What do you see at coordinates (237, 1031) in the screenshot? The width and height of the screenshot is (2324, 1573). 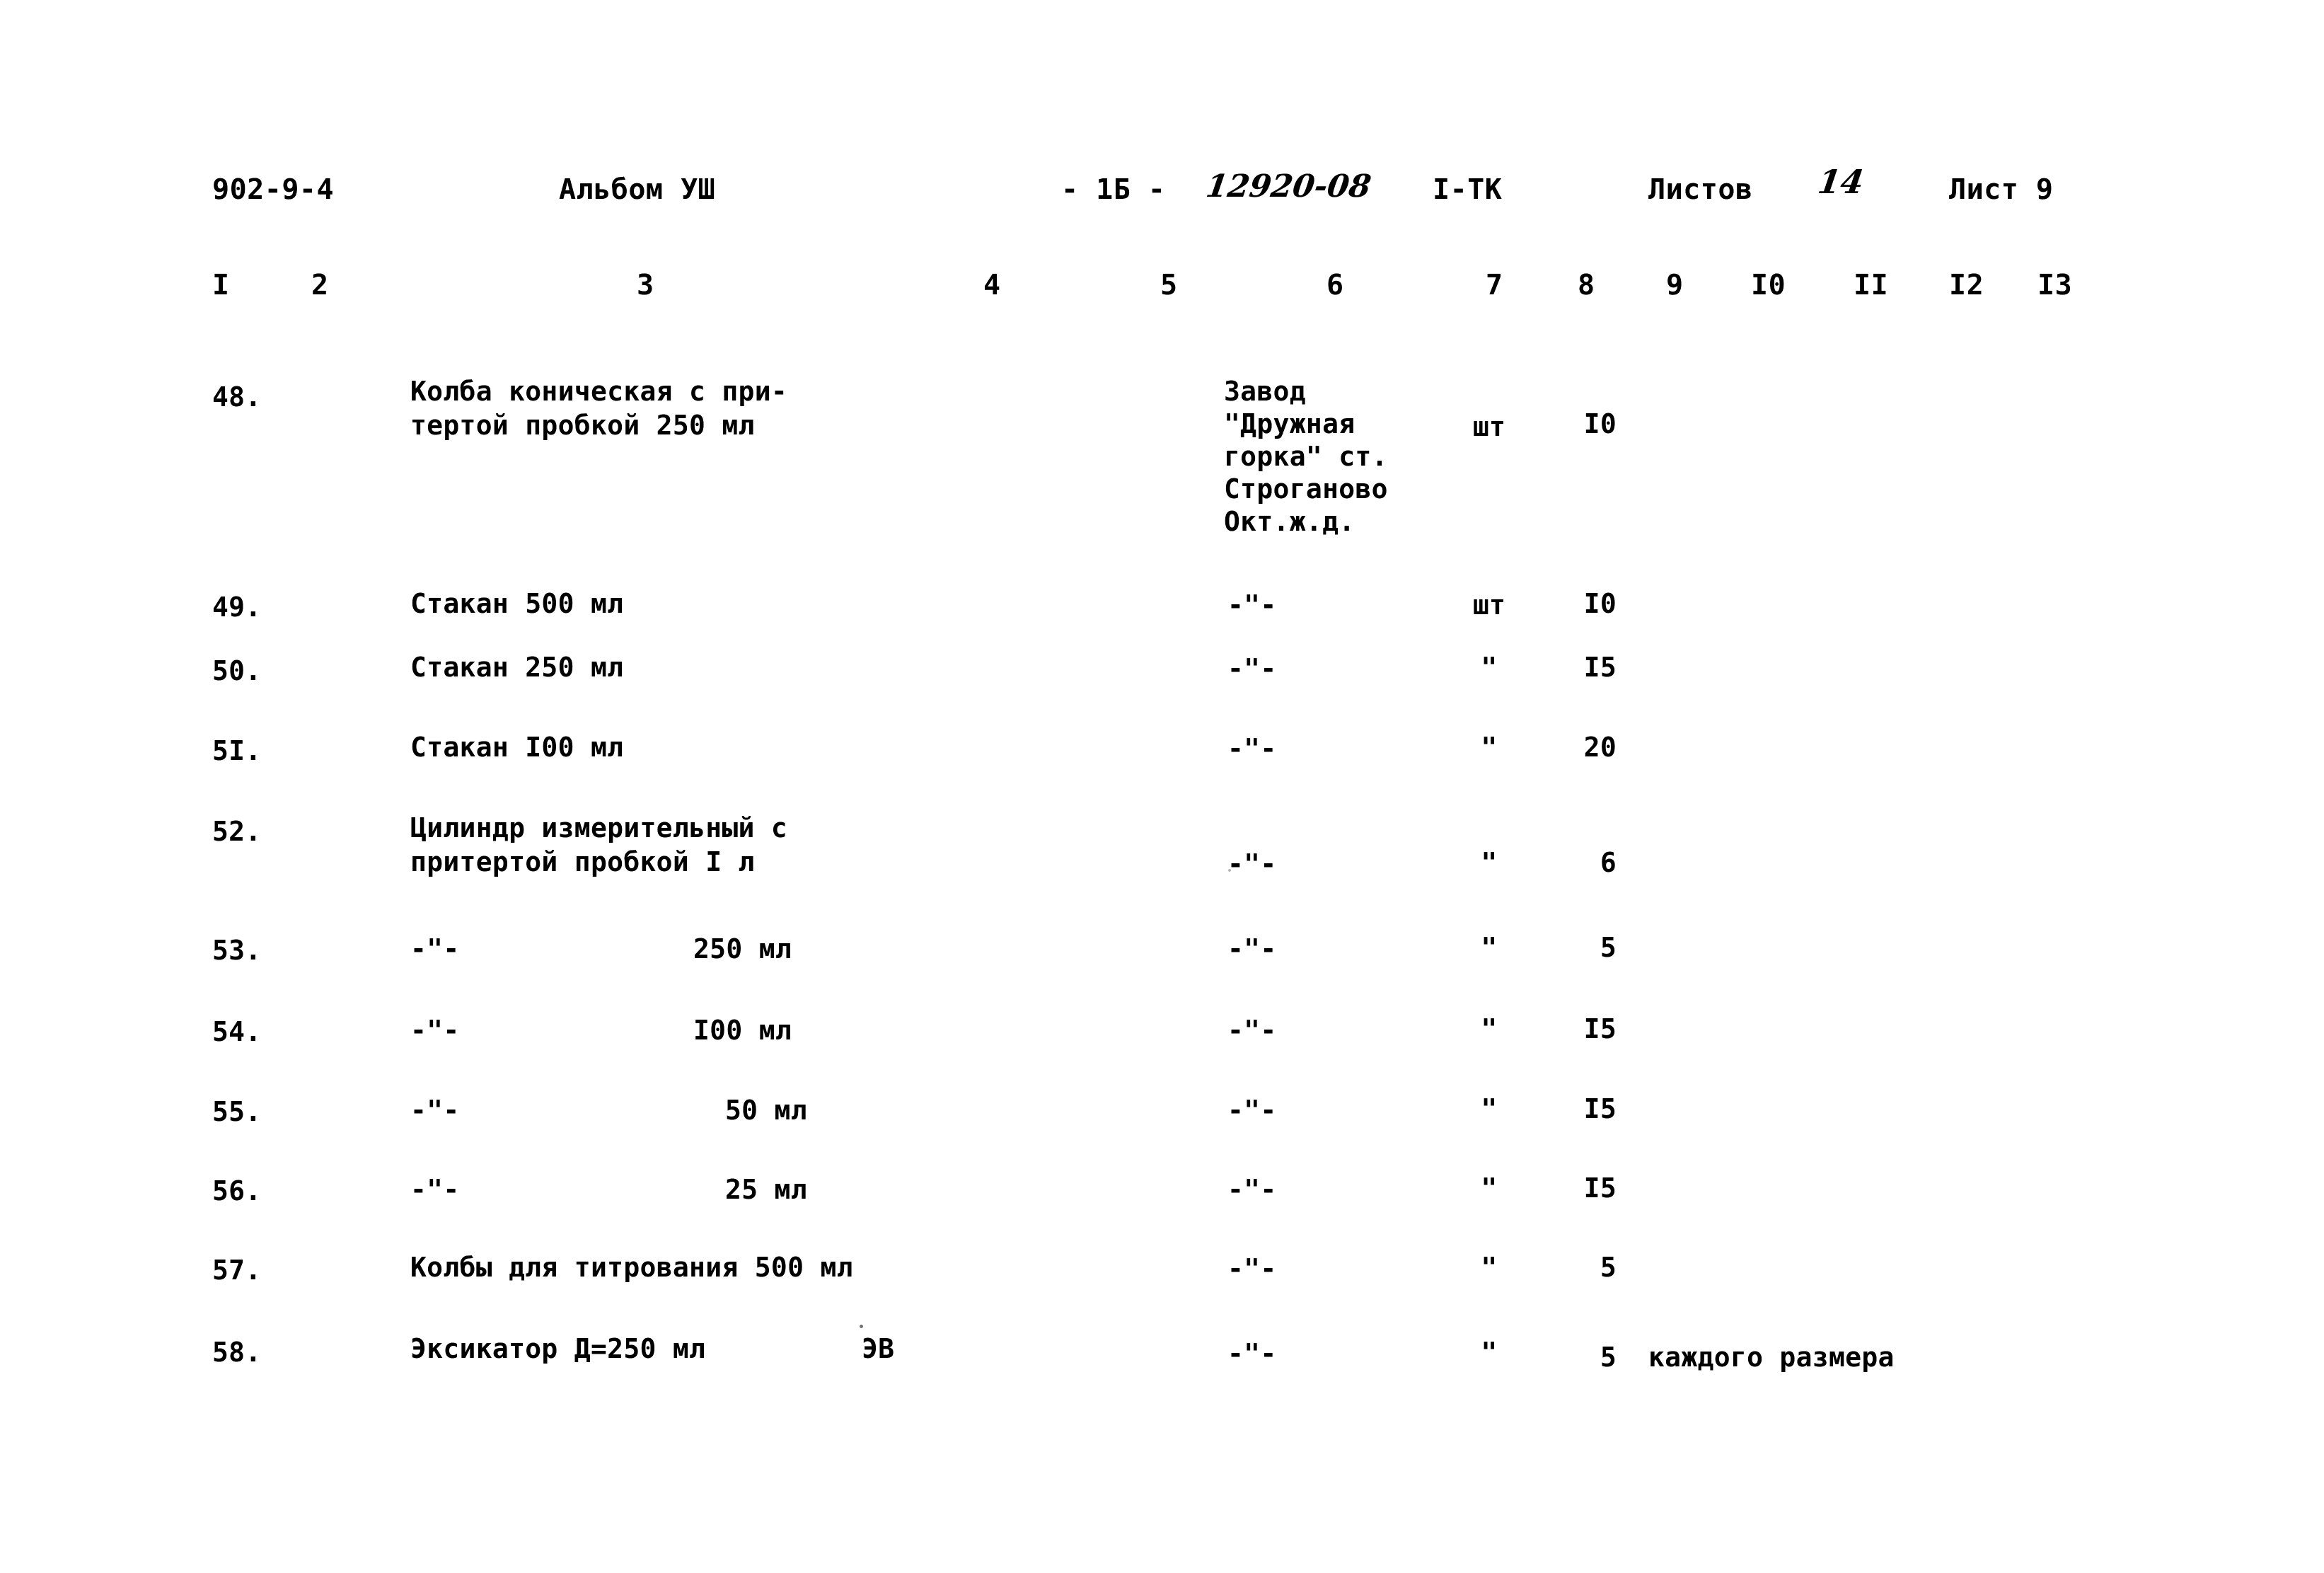 I see `row-number: 54.` at bounding box center [237, 1031].